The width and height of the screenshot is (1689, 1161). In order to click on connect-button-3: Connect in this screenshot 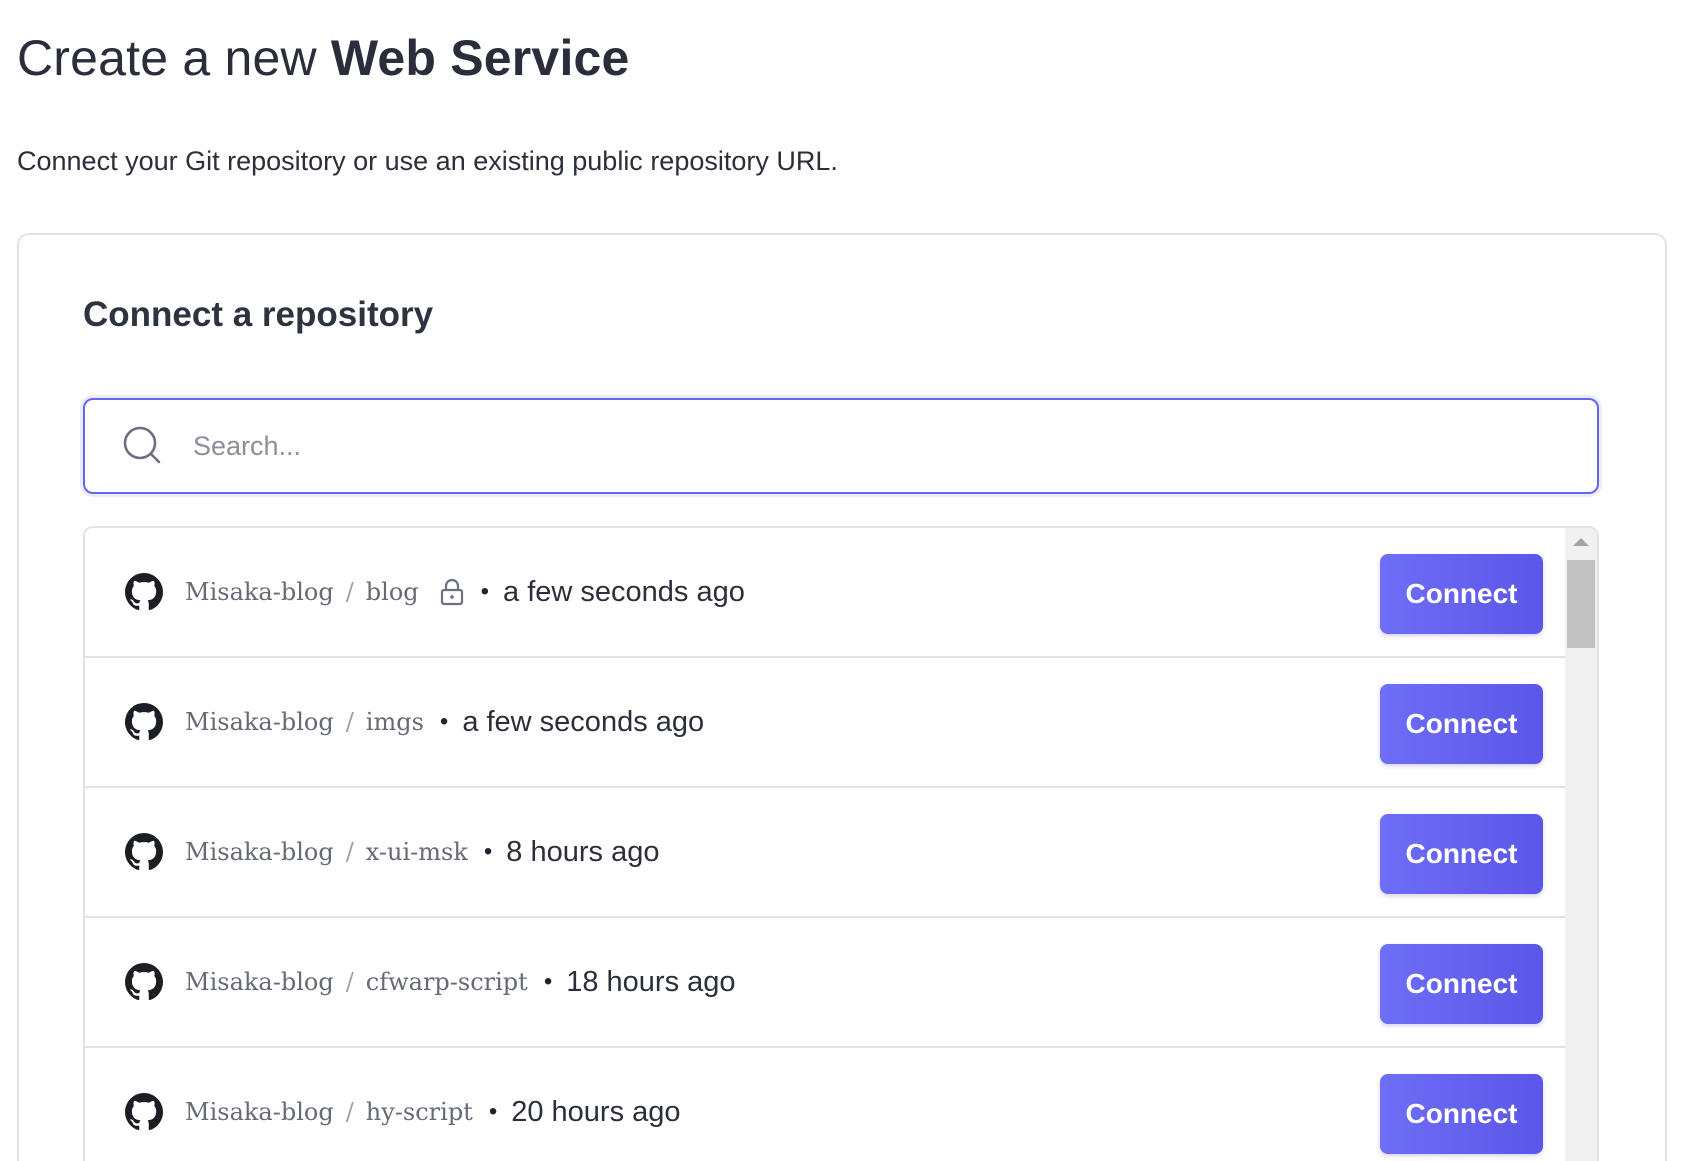, I will do `click(1461, 984)`.